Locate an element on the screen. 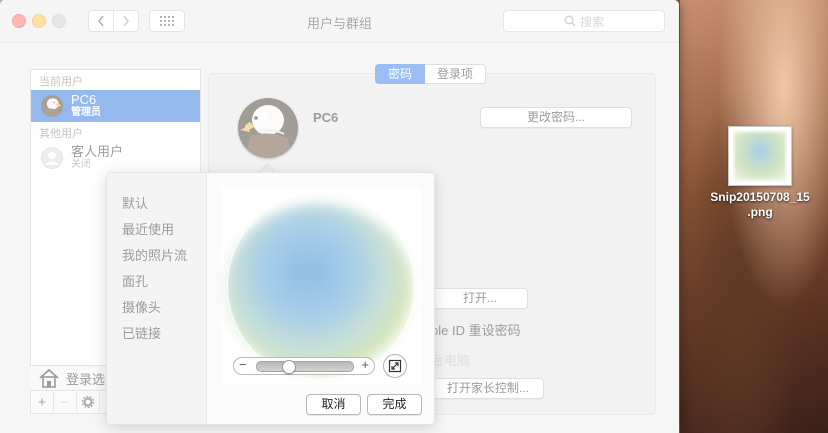  file-thumbnail is located at coordinates (760, 156).